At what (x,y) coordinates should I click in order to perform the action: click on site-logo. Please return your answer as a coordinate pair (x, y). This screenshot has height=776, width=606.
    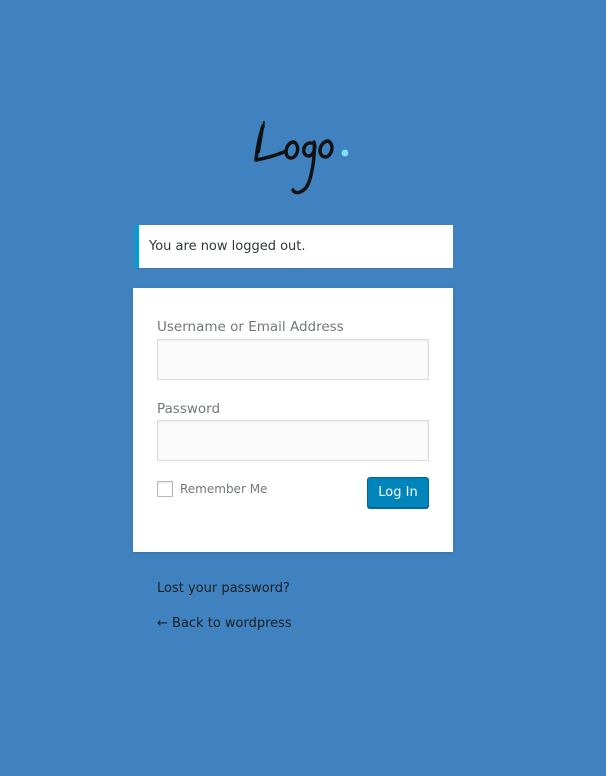
    Looking at the image, I should click on (303, 156).